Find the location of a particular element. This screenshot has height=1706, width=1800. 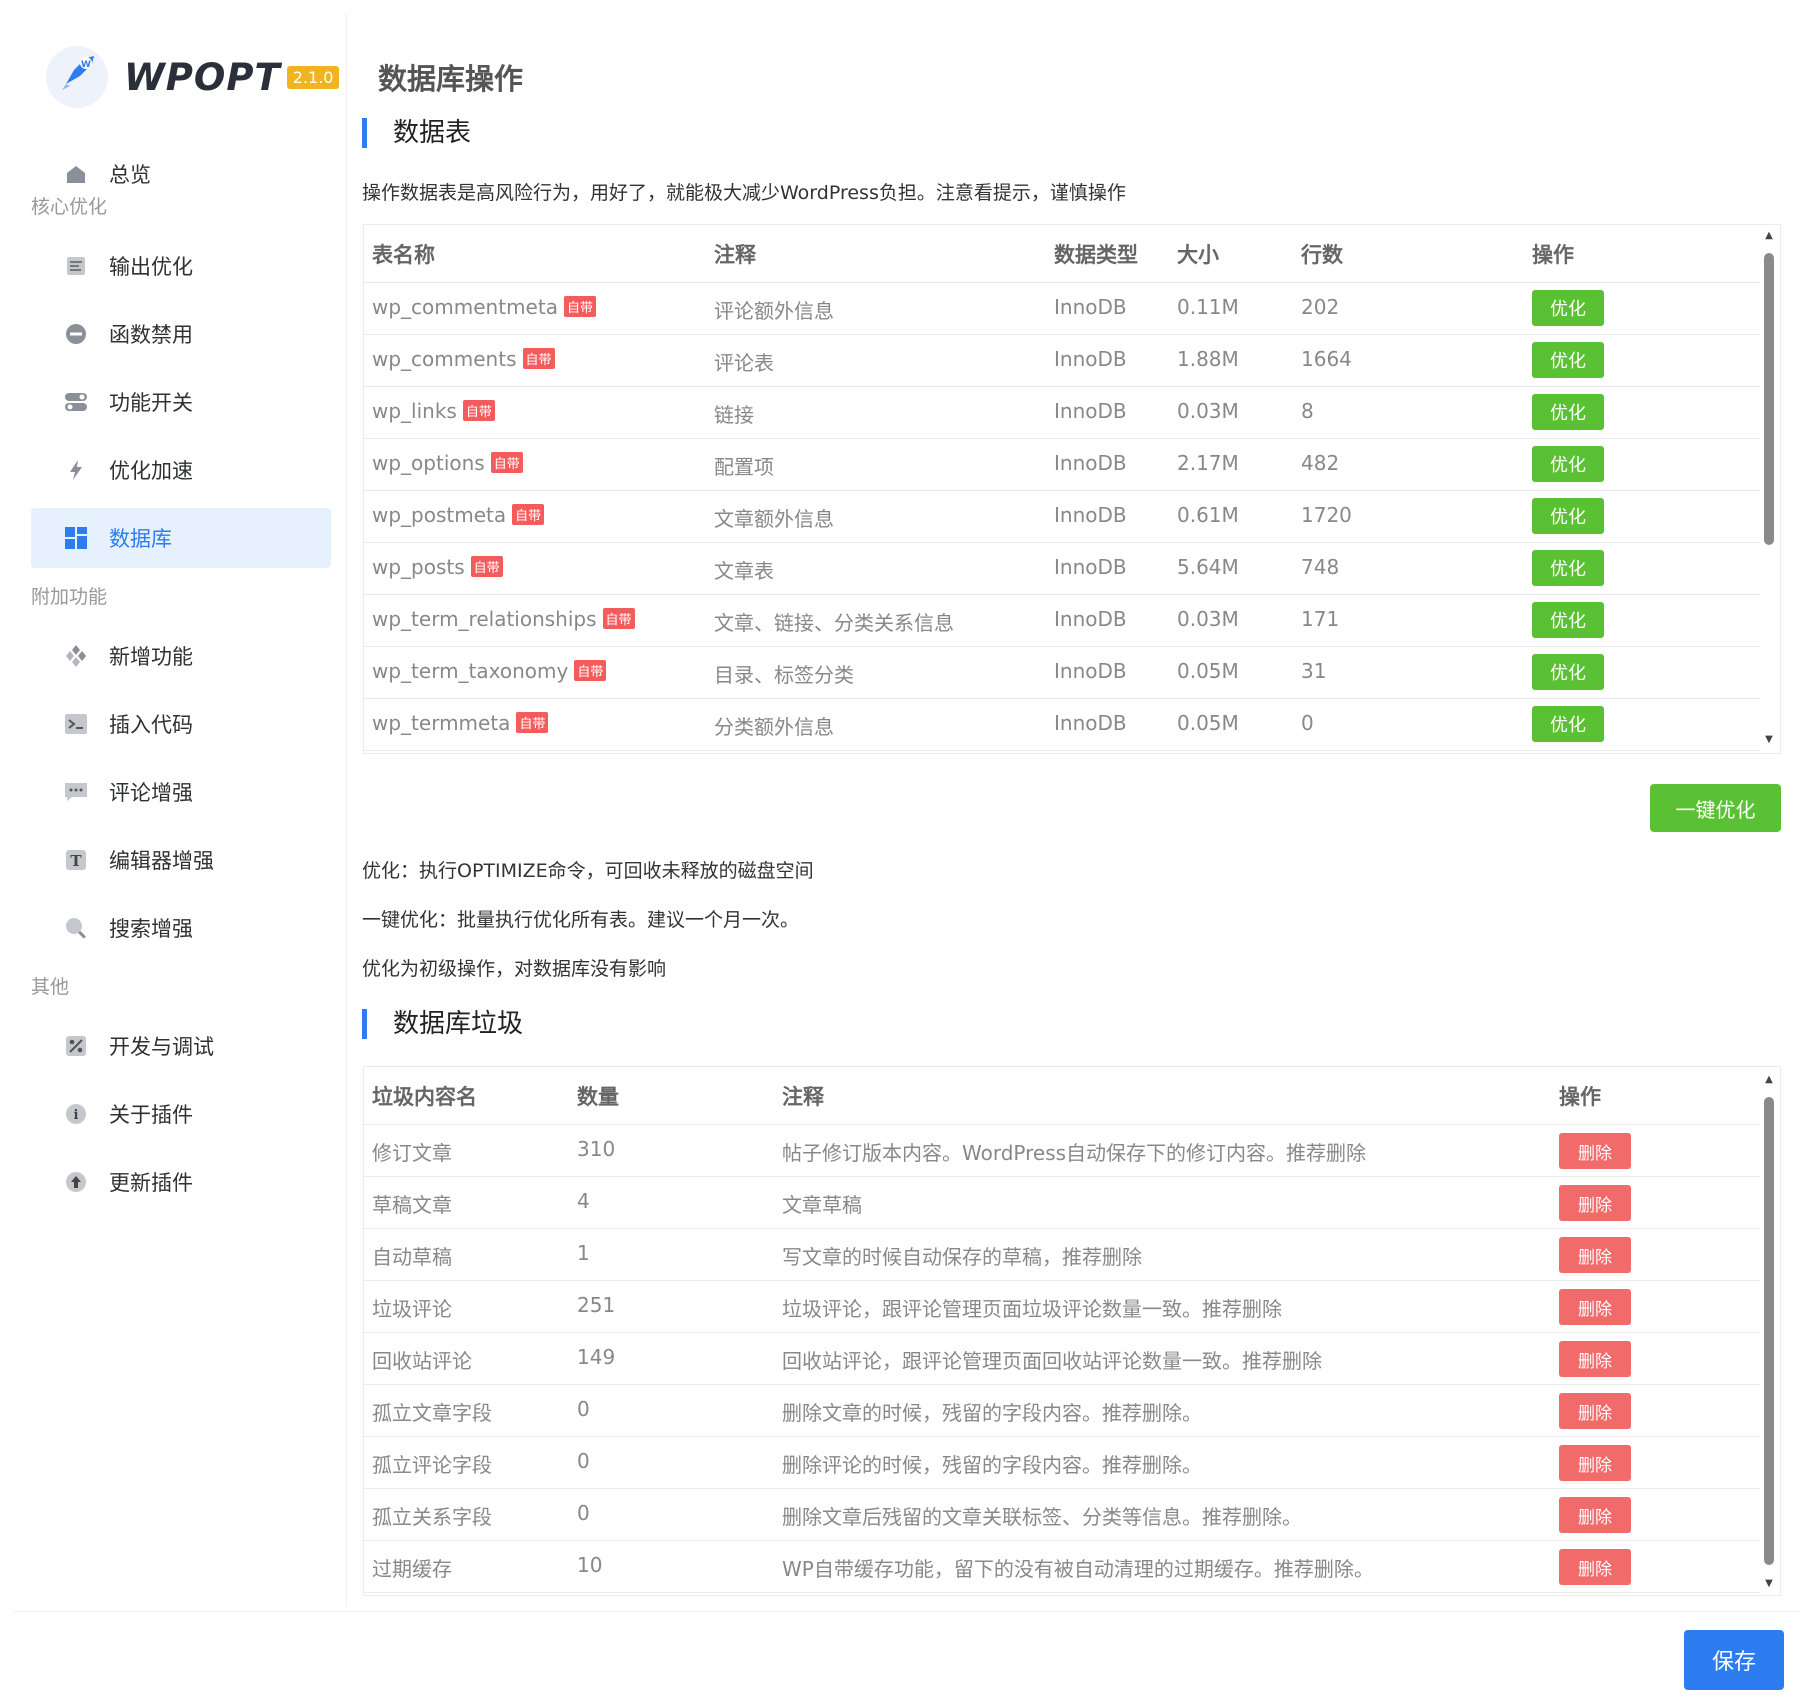

sidebar-item-comments: 评论增强 is located at coordinates (181, 792).